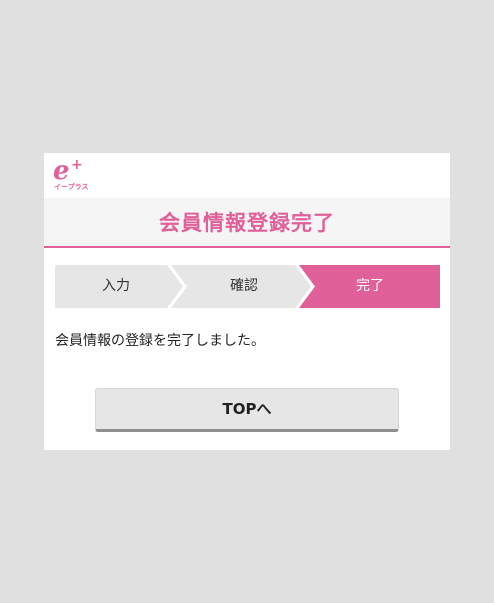  I want to click on step-label-input: 入力, so click(116, 286).